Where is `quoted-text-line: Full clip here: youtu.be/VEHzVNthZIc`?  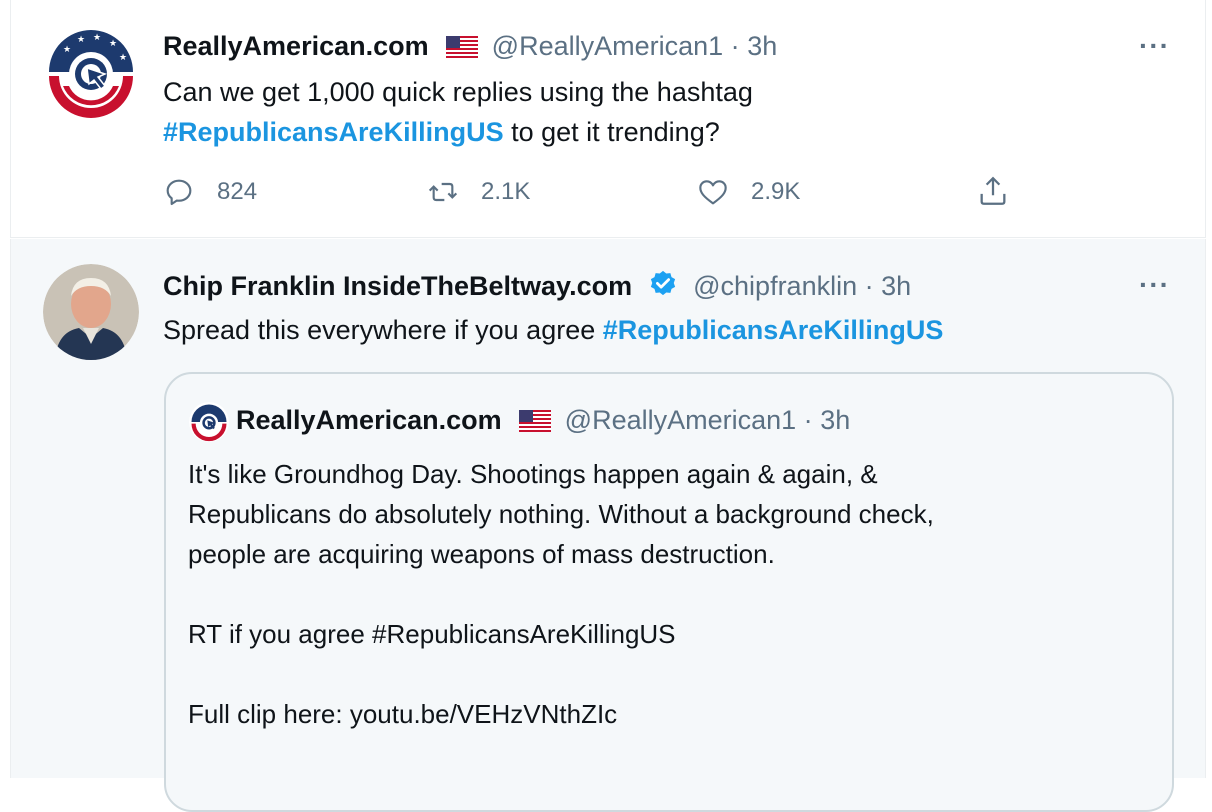 quoted-text-line: Full clip here: youtu.be/VEHzVNthZIc is located at coordinates (403, 714).